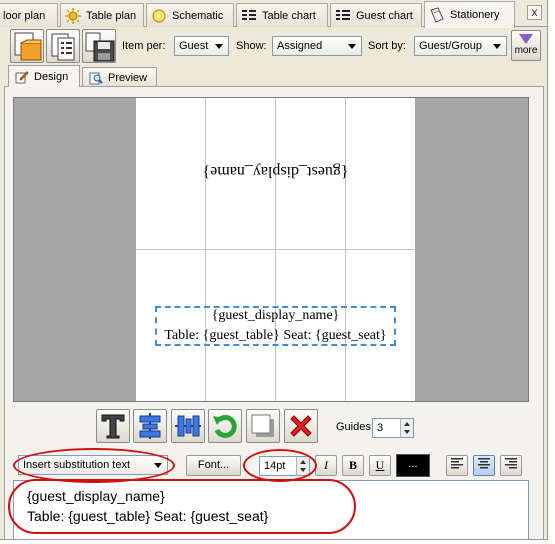 The image size is (555, 544). I want to click on close-tab-button: x, so click(534, 12).